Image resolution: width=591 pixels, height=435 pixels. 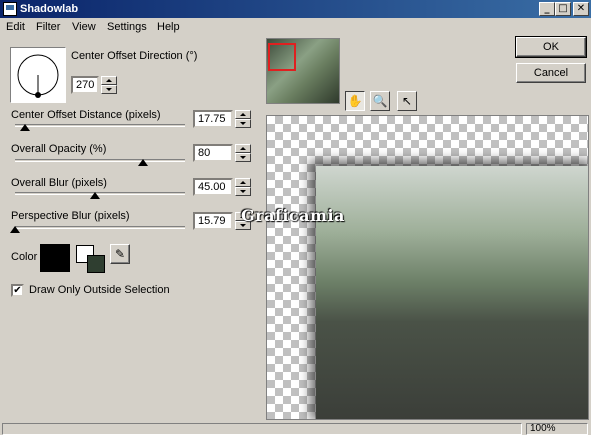 I want to click on color-label: Color, so click(x=24, y=257).